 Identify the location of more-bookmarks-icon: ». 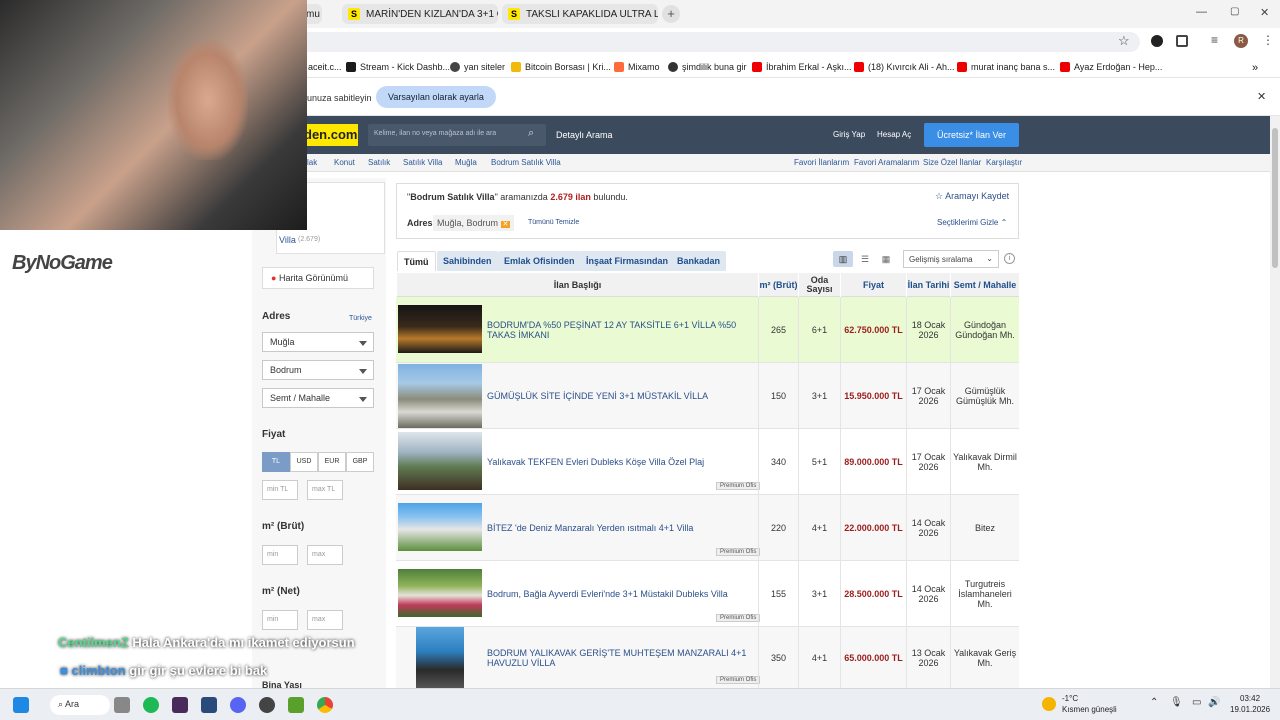
(1255, 68).